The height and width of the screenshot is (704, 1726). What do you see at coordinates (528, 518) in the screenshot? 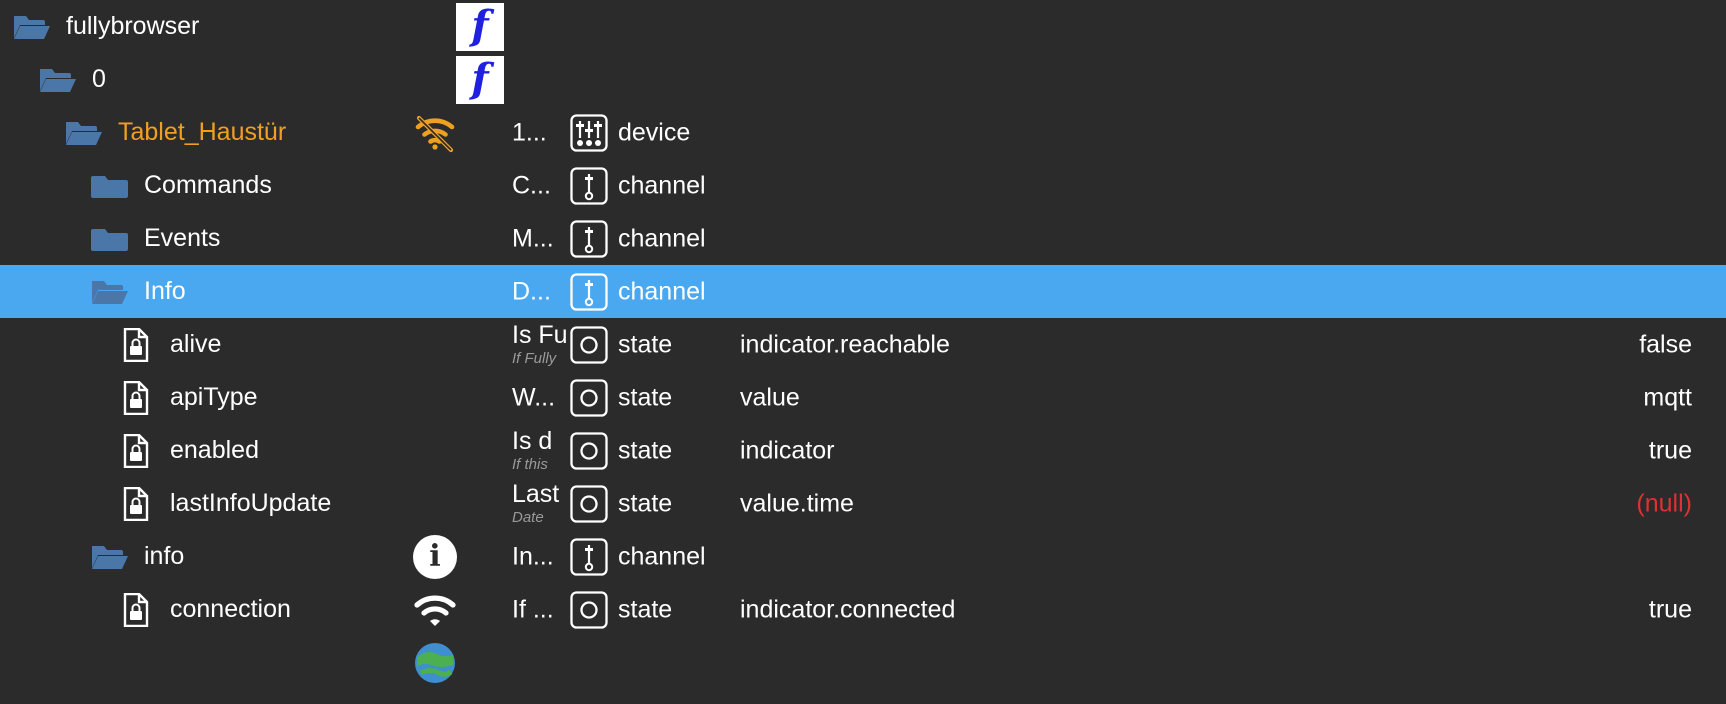
I see `description-subtitle: Date` at bounding box center [528, 518].